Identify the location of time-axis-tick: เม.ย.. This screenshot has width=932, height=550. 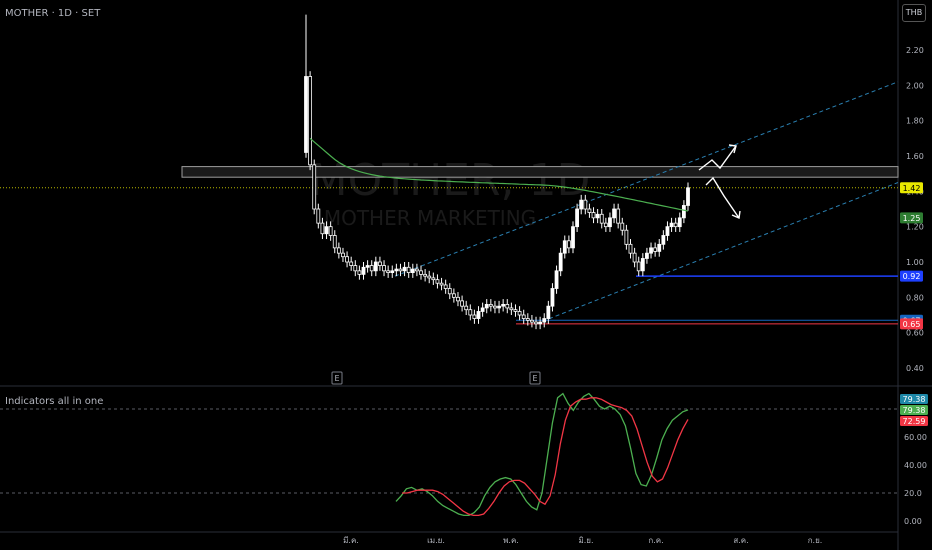
(436, 540).